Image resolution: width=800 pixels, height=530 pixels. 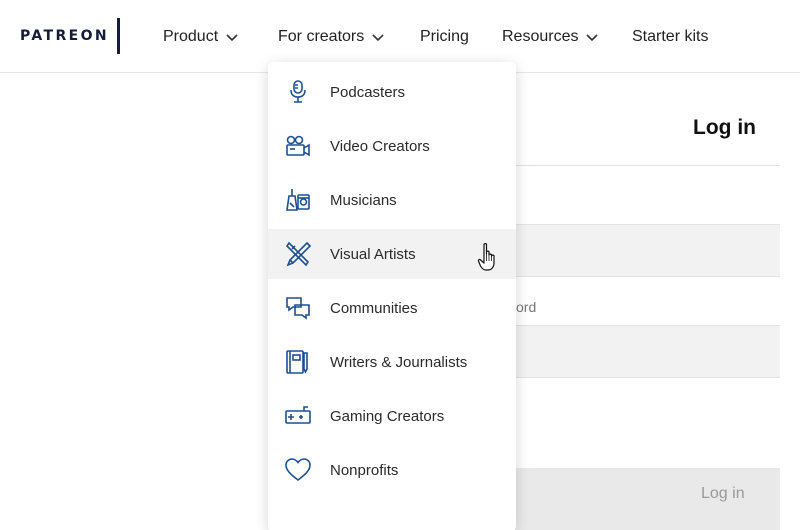 I want to click on nav-for-creators-label: For creators, so click(x=321, y=36).